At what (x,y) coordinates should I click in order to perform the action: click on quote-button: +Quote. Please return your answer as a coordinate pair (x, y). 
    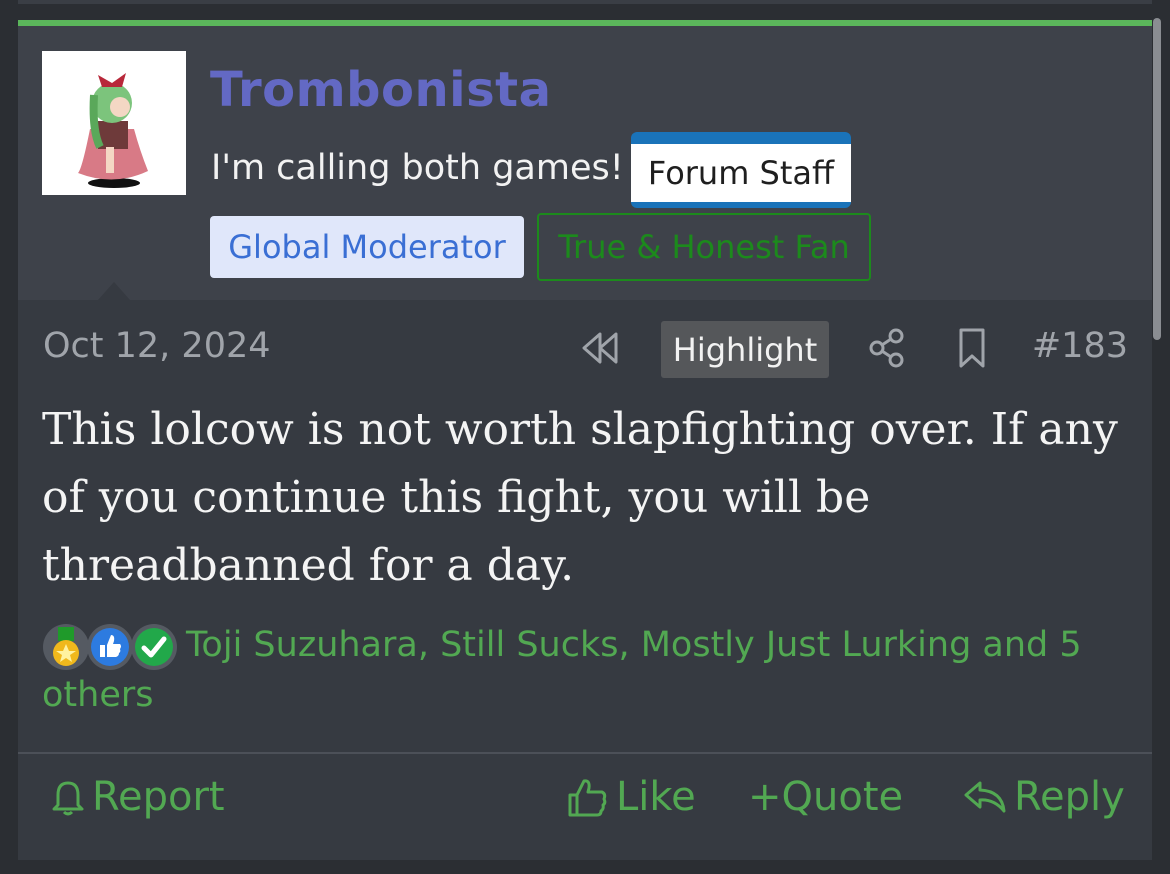
    Looking at the image, I should click on (825, 797).